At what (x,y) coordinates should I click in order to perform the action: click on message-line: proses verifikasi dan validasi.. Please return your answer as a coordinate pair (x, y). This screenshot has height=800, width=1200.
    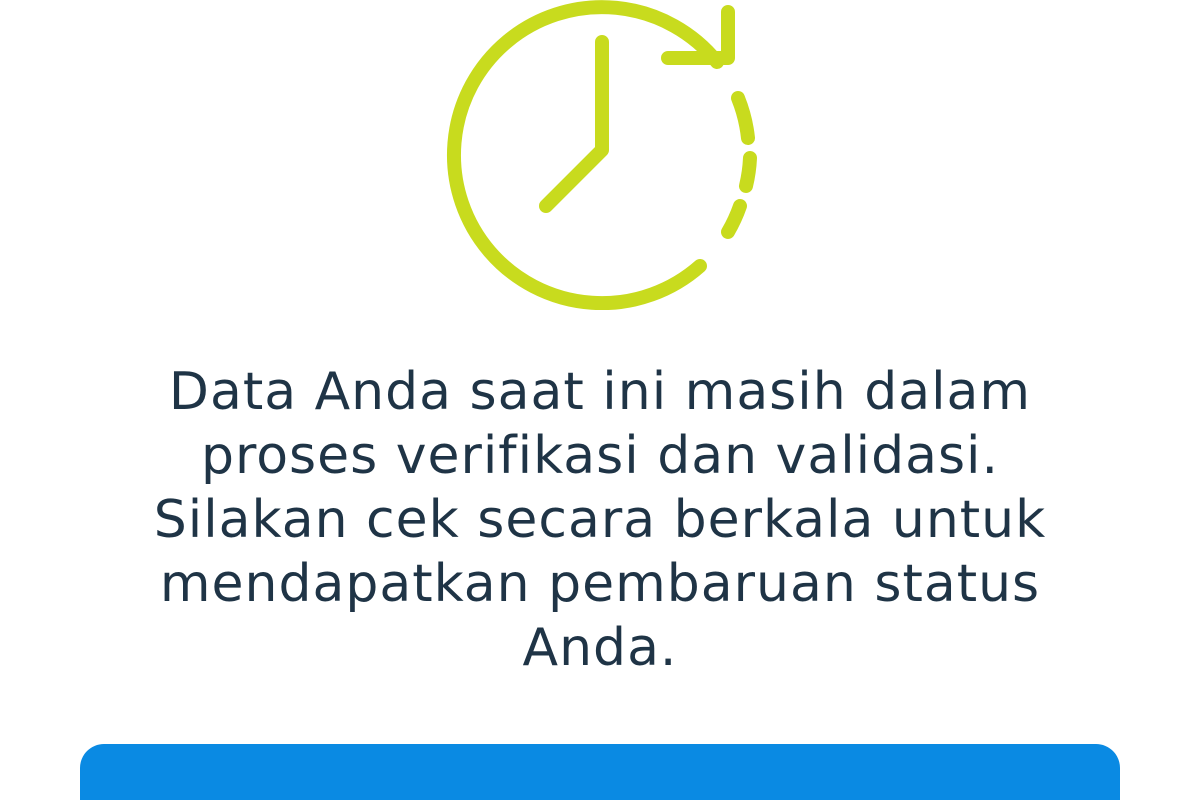
    Looking at the image, I should click on (600, 456).